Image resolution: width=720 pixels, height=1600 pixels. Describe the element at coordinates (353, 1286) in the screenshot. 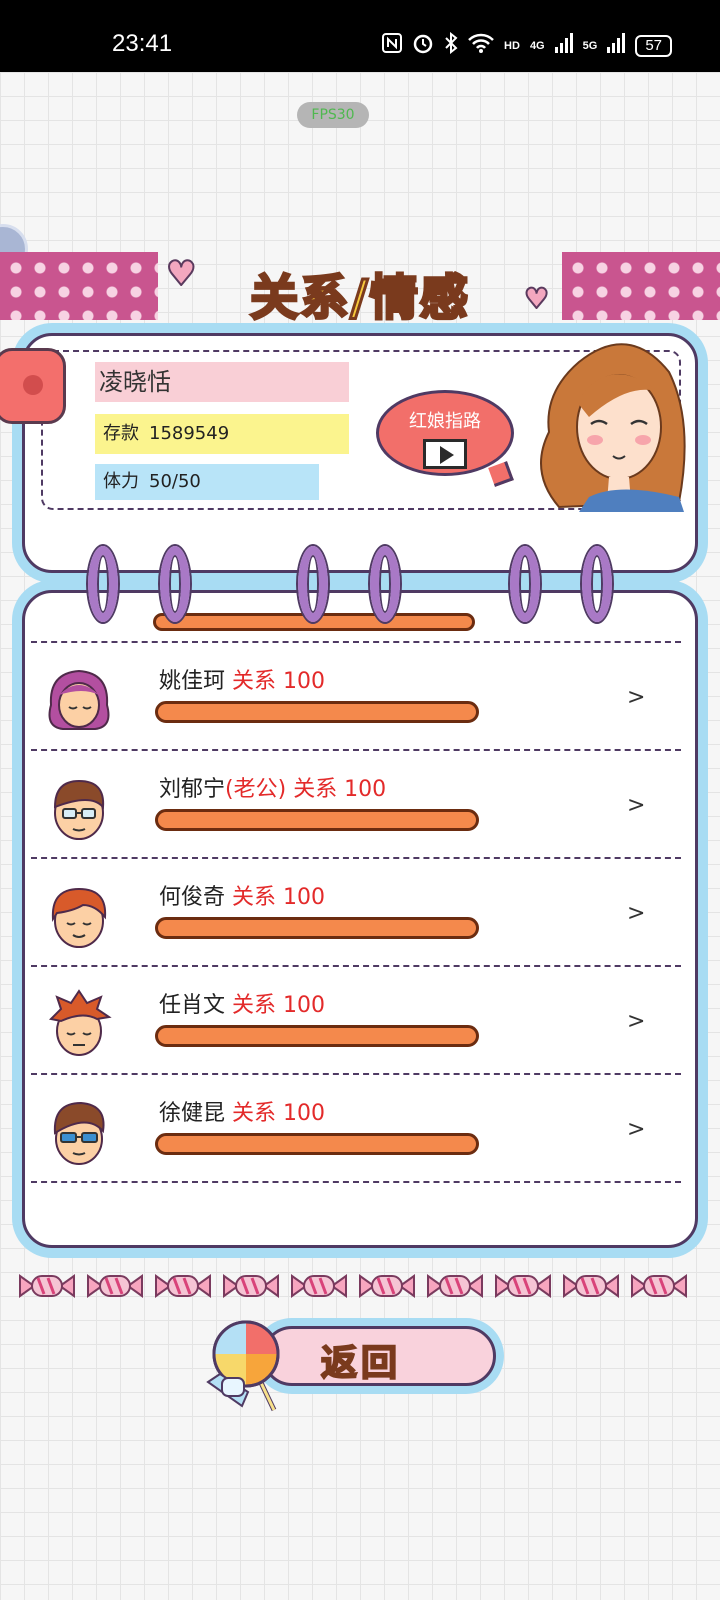

I see `candy-decoration` at that location.